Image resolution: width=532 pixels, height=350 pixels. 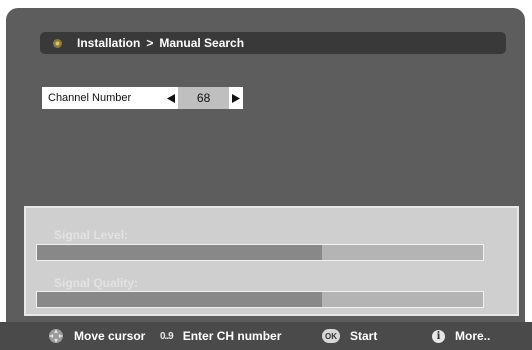 What do you see at coordinates (232, 336) in the screenshot?
I see `hint-enter-channel-label: Enter CH number` at bounding box center [232, 336].